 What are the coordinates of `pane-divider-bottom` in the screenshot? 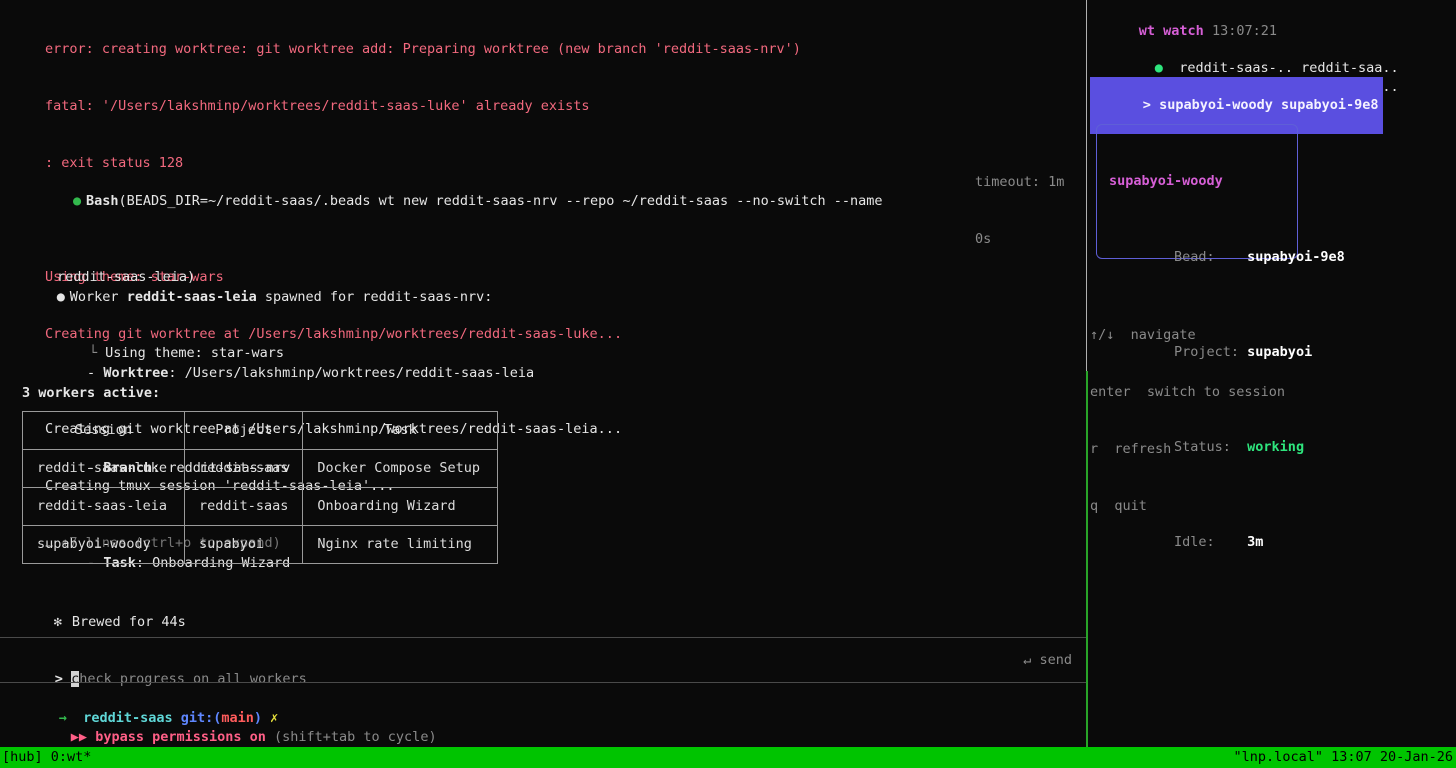 It's located at (1087, 559).